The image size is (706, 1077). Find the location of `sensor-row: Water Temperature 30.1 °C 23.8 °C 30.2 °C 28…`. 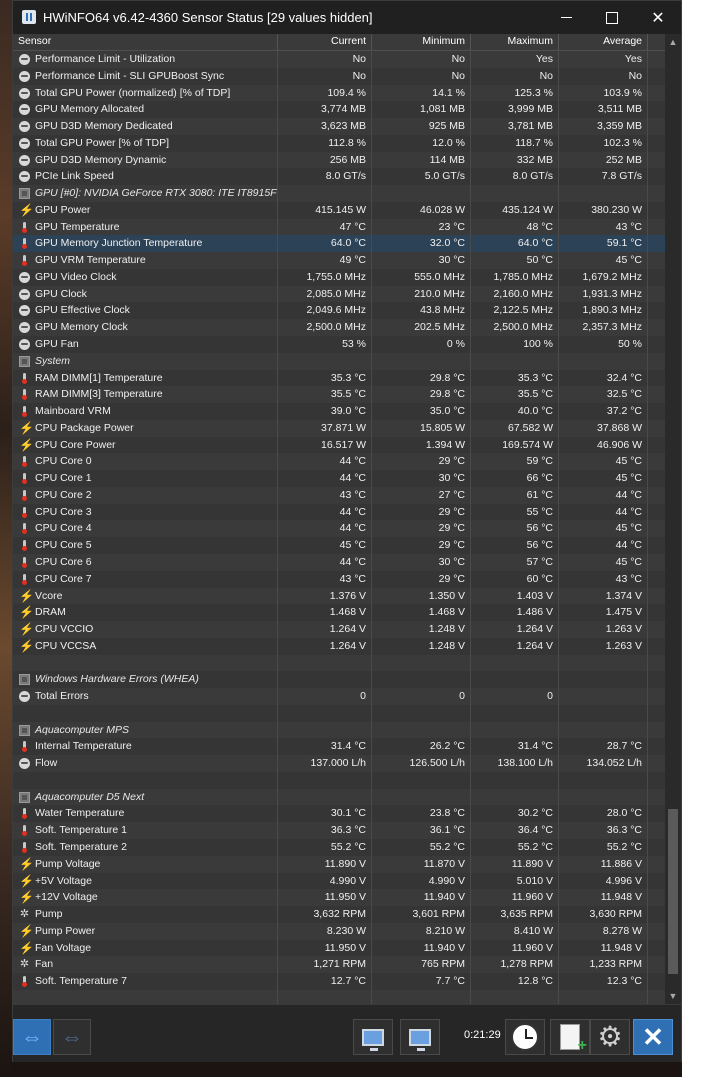

sensor-row: Water Temperature 30.1 °C 23.8 °C 30.2 °C 28… is located at coordinates (339, 814).